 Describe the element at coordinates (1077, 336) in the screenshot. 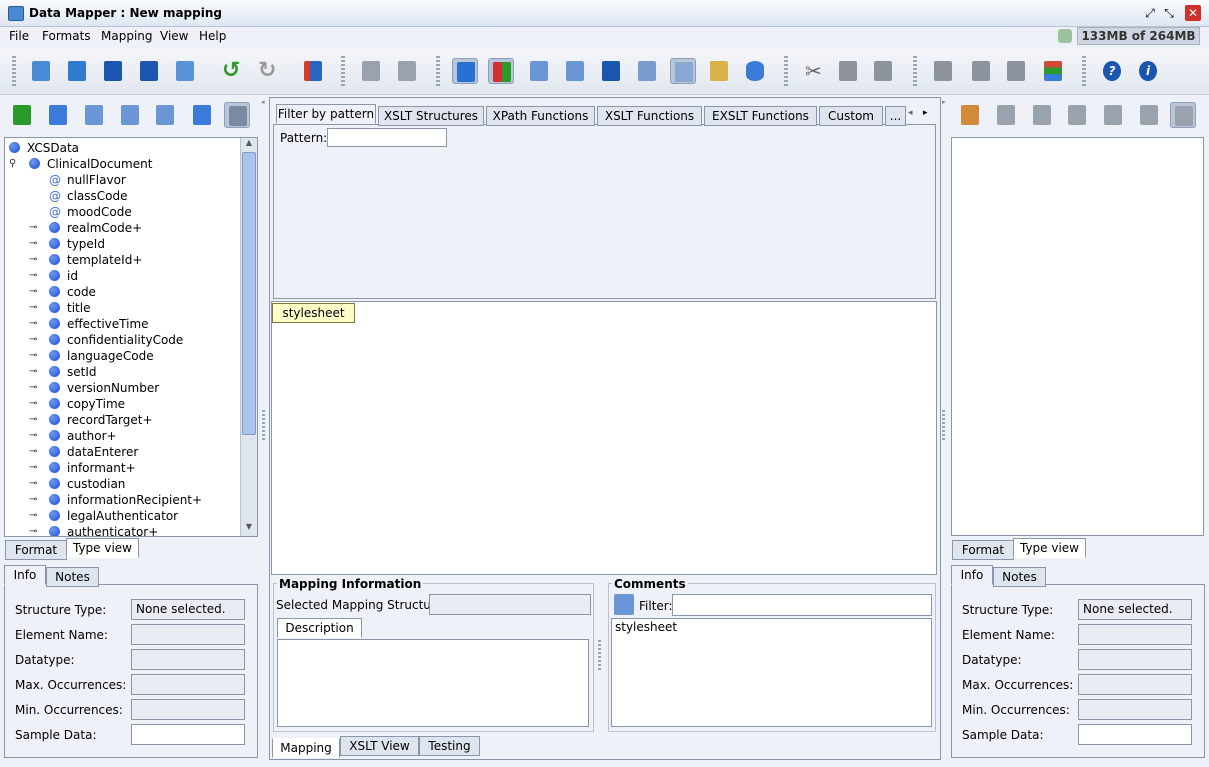

I see `target-tree` at that location.